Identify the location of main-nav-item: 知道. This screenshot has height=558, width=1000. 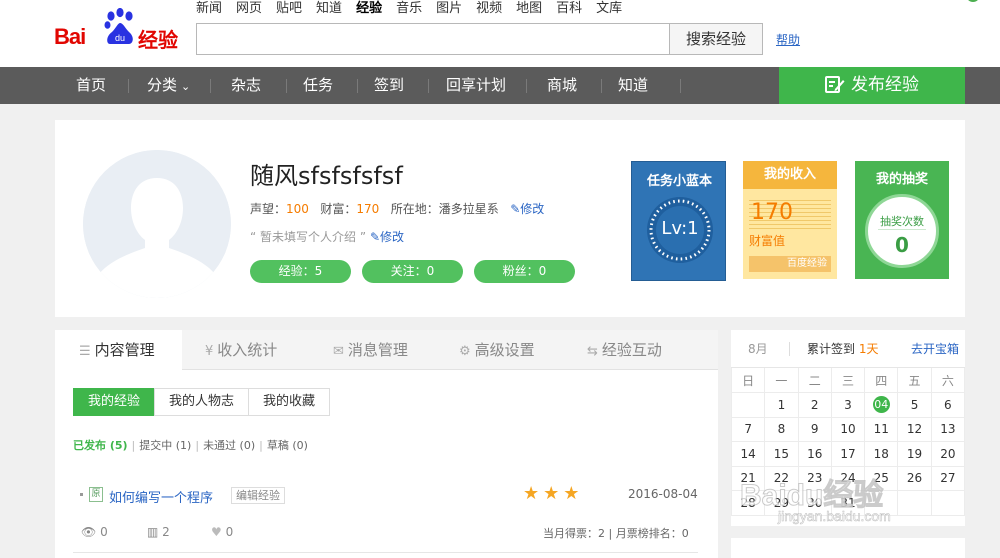
(633, 85).